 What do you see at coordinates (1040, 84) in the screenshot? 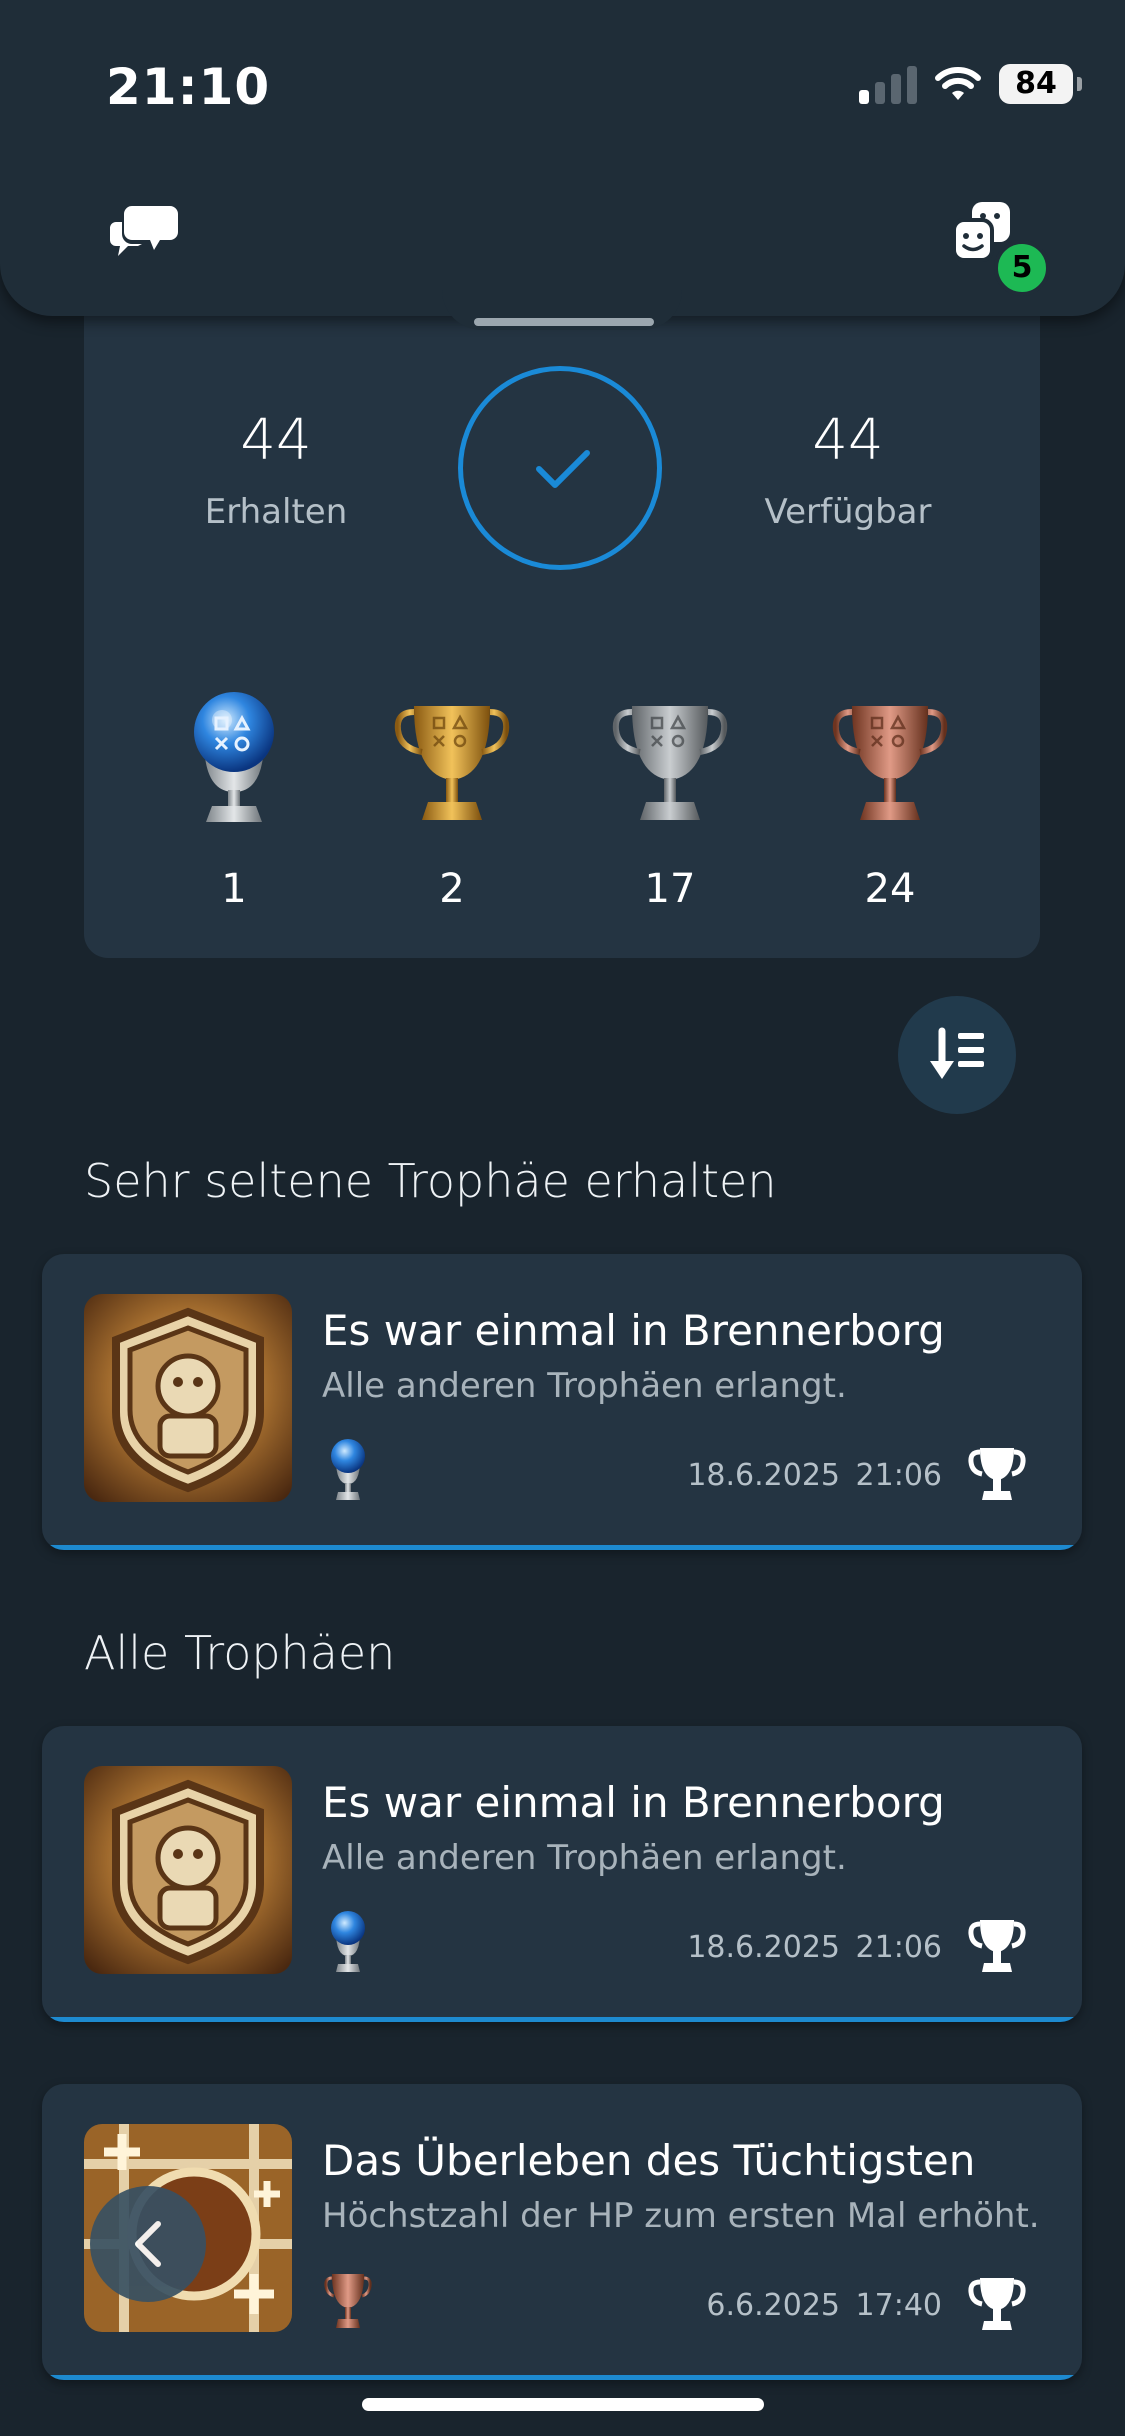
I see `battery-indicator: 84` at bounding box center [1040, 84].